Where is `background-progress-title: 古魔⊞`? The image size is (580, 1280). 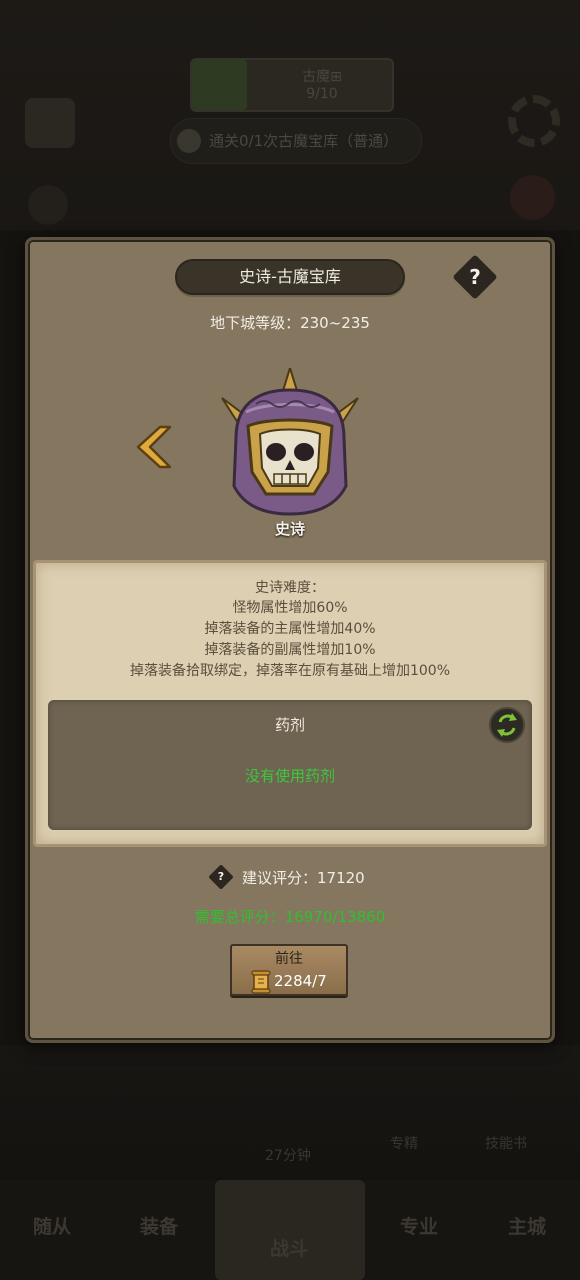 background-progress-title: 古魔⊞ is located at coordinates (322, 77).